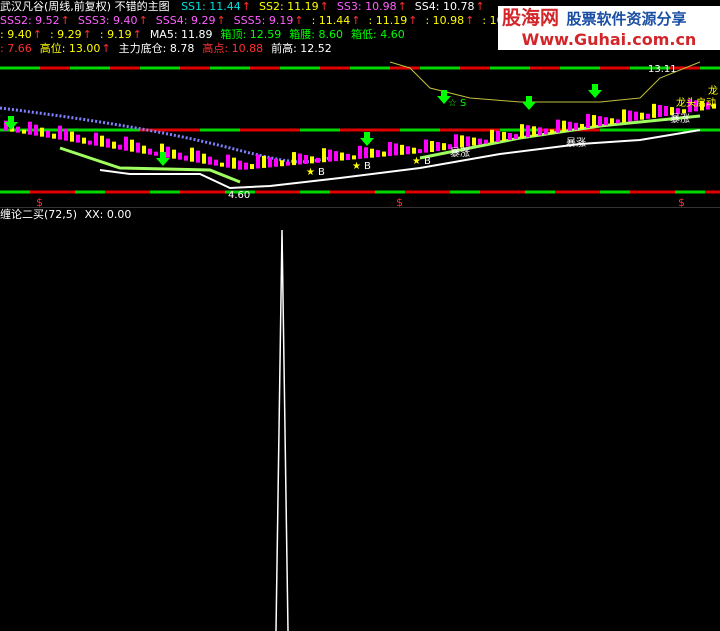  I want to click on indicator-number: 8.78, so click(180, 48).